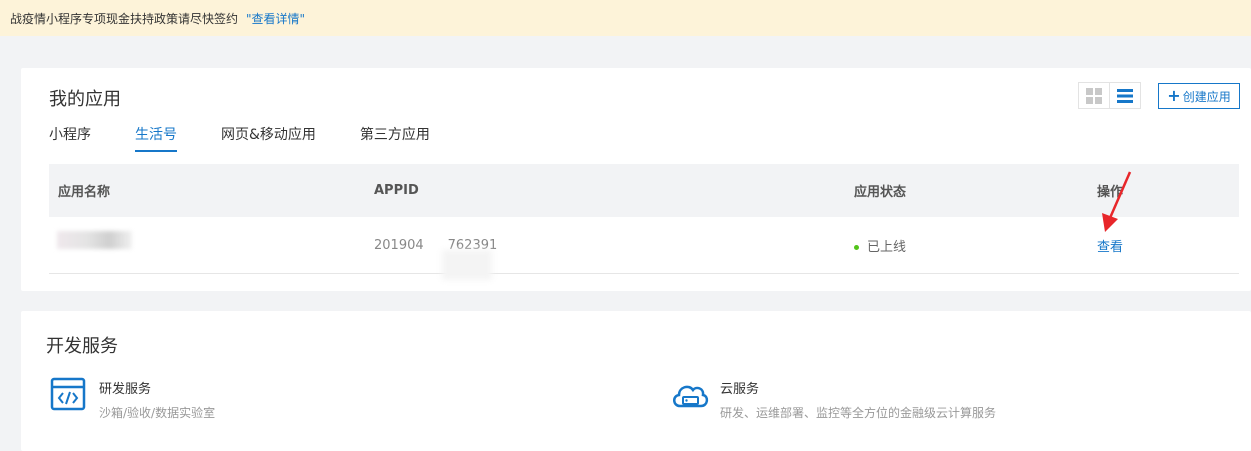 This screenshot has height=451, width=1251. I want to click on status-cell: 已上线, so click(880, 245).